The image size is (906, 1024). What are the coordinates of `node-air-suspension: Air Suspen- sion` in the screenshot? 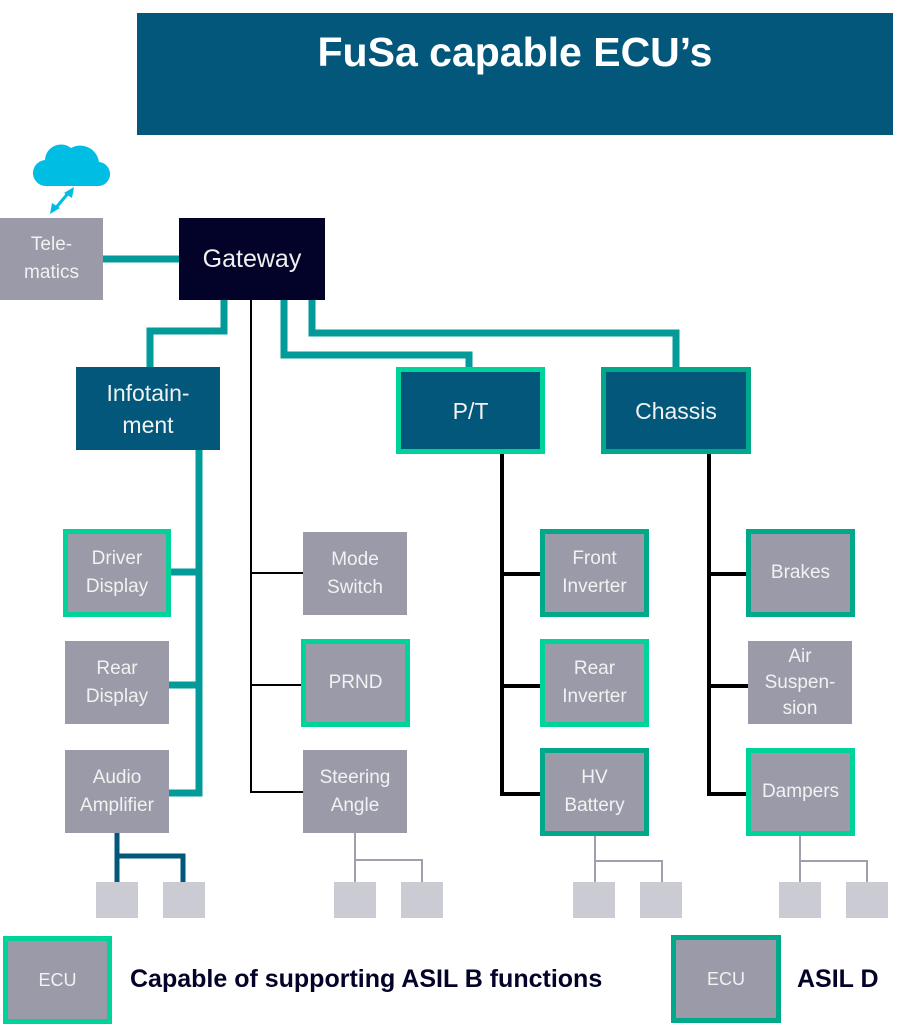 It's located at (800, 682).